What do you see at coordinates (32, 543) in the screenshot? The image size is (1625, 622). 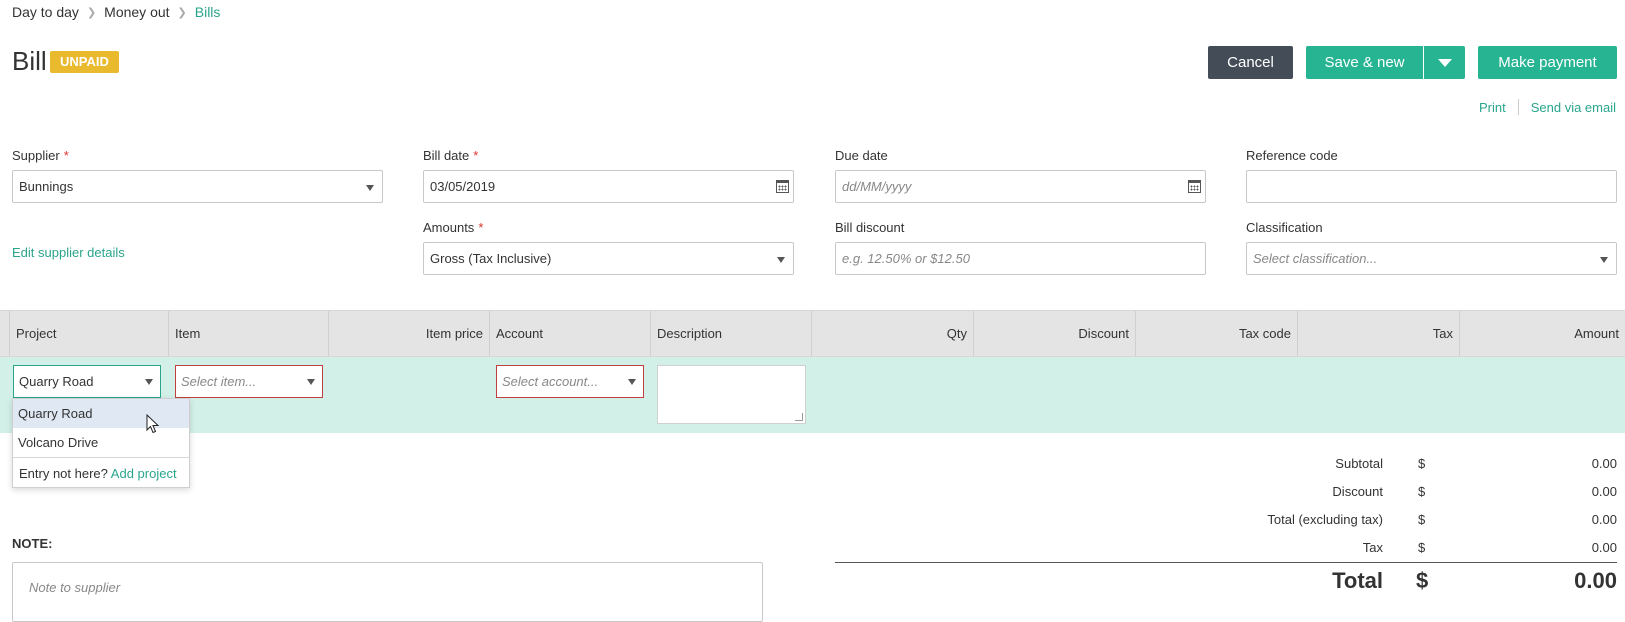 I see `note-heading: NOTE:` at bounding box center [32, 543].